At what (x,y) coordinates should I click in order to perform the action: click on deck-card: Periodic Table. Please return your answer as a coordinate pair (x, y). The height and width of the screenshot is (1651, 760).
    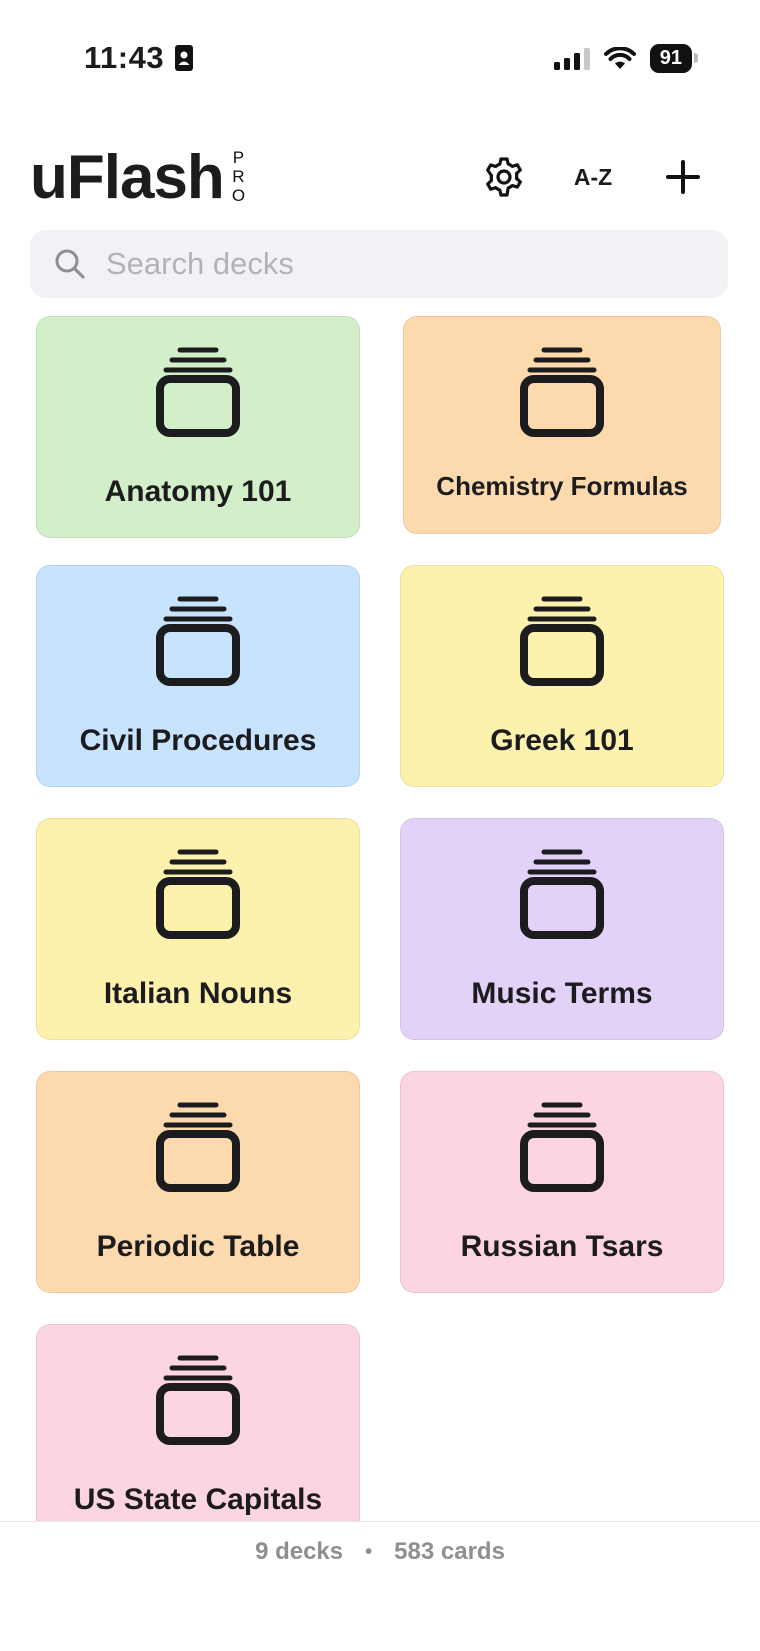
    Looking at the image, I should click on (198, 1182).